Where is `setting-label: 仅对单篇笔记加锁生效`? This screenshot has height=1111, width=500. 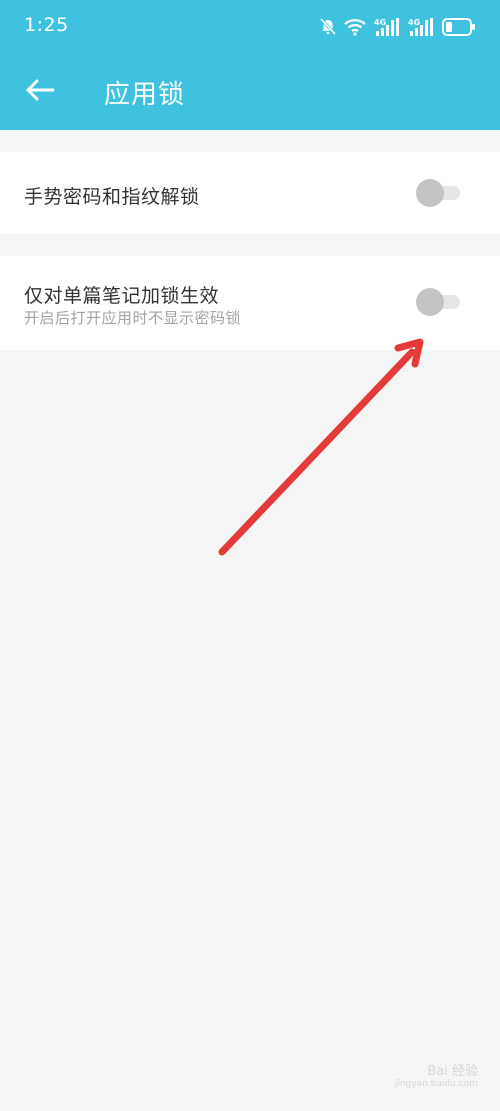 setting-label: 仅对单篇笔记加锁生效 is located at coordinates (122, 296).